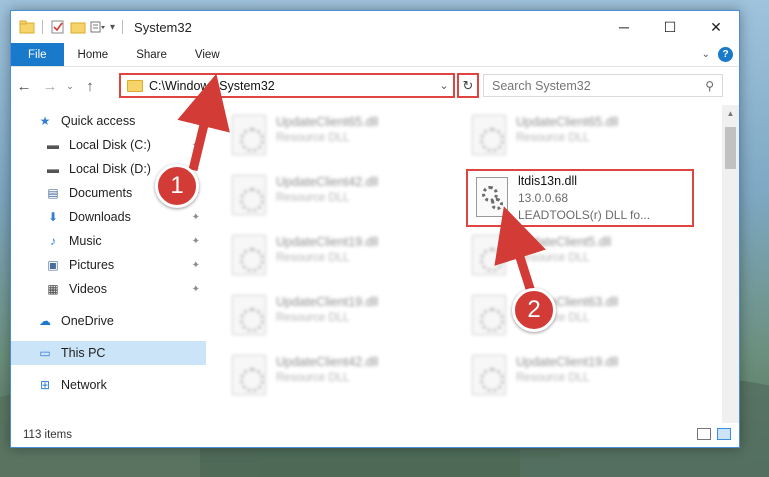 This screenshot has width=769, height=477. I want to click on maximize-button: ☐, so click(670, 27).